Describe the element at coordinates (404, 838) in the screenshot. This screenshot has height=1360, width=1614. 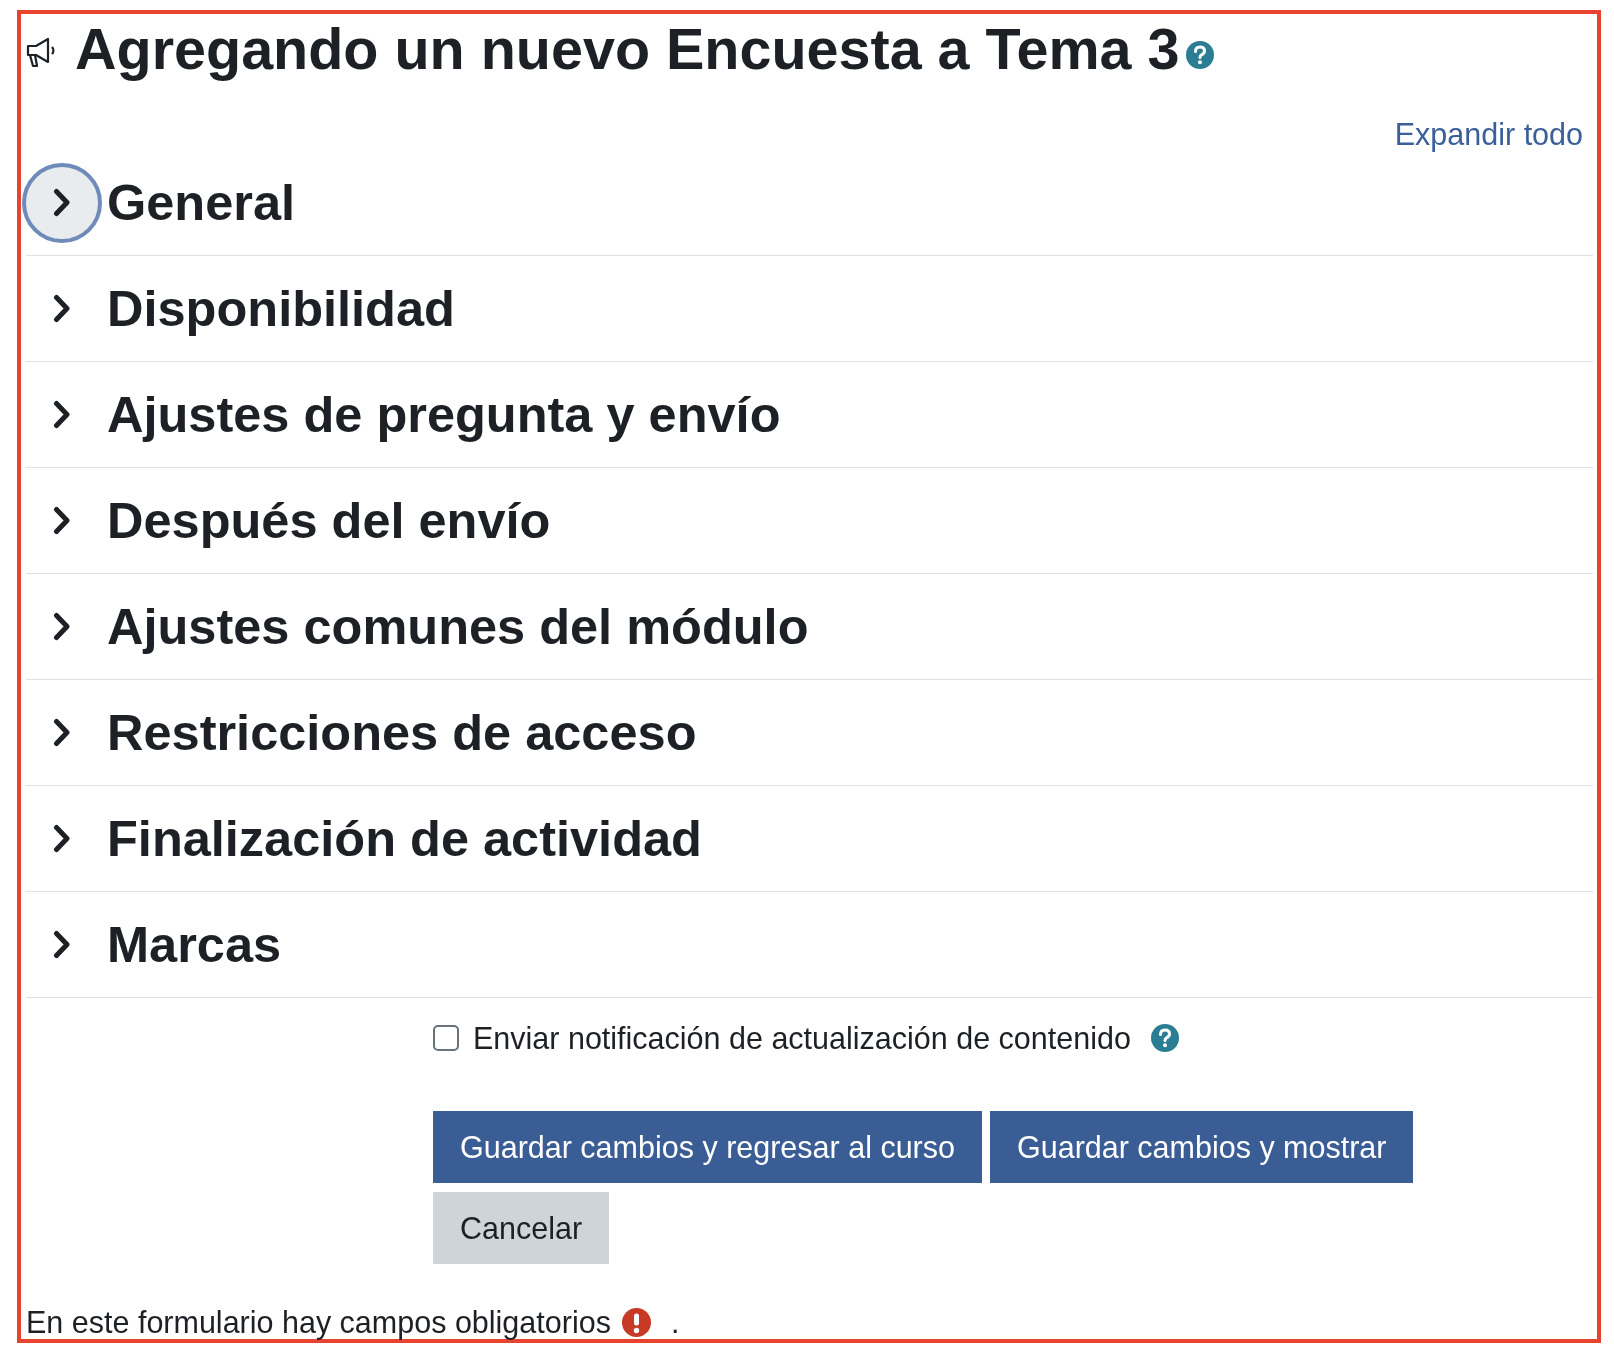
I see `section-heading: Finalización de actividad` at that location.